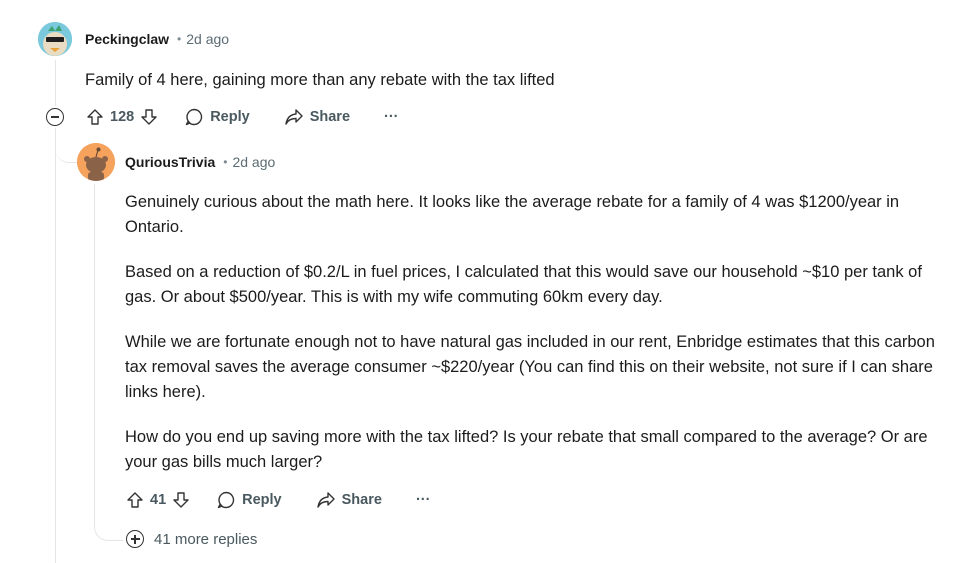 This screenshot has height=563, width=976. I want to click on snoo-avatar-icon, so click(96, 162).